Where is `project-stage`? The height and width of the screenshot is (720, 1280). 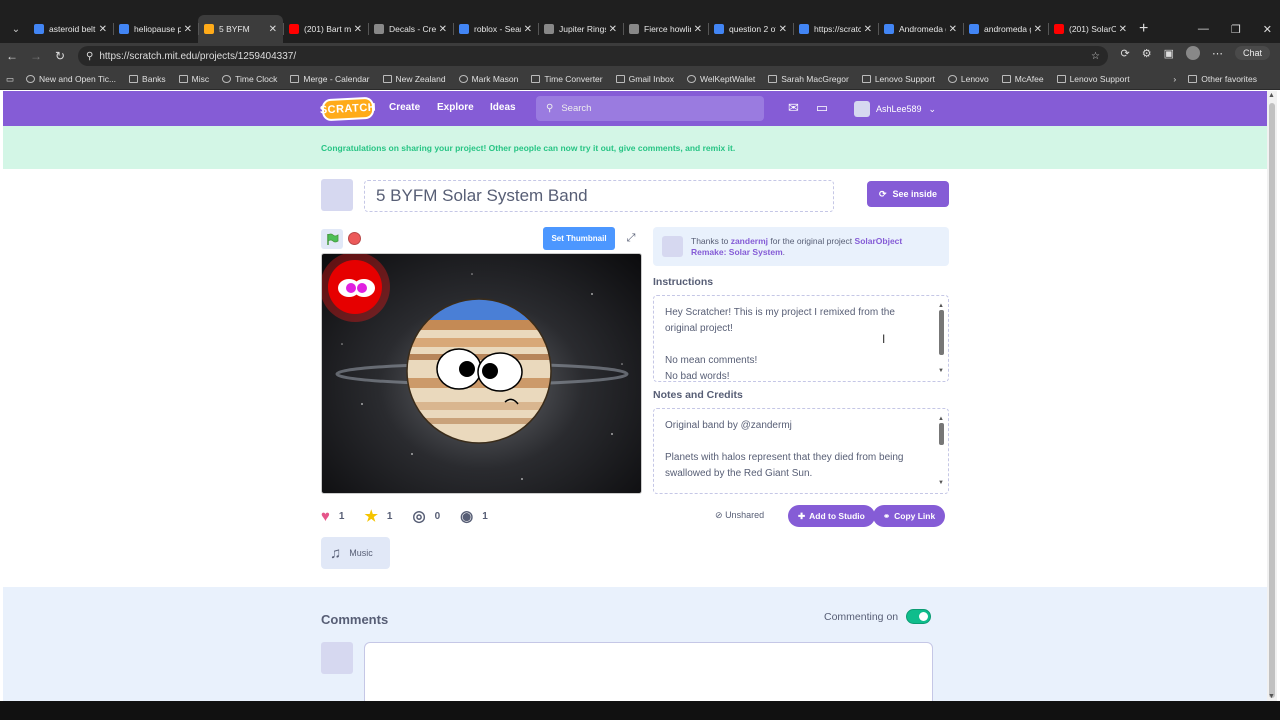
project-stage is located at coordinates (481, 373).